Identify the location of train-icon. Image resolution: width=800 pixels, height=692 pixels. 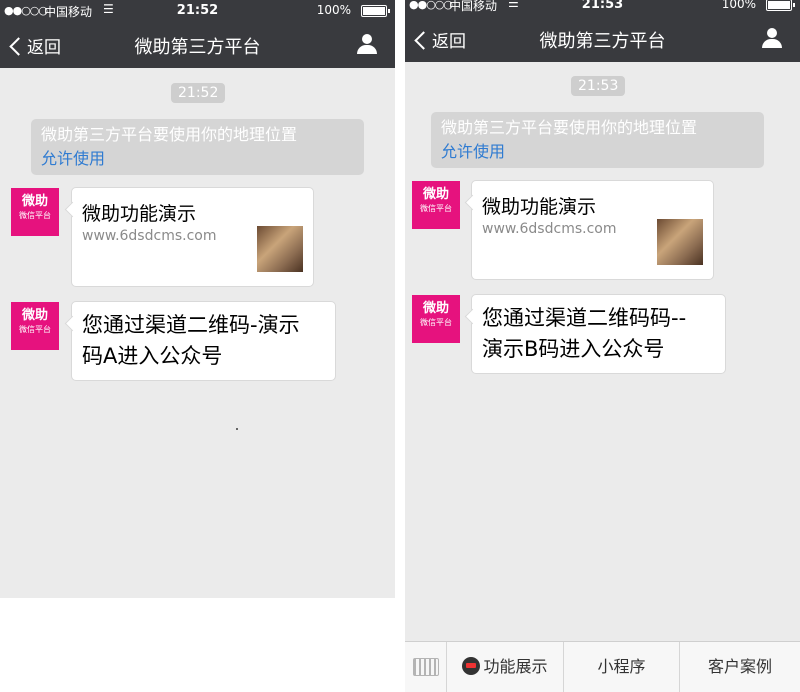
(471, 666).